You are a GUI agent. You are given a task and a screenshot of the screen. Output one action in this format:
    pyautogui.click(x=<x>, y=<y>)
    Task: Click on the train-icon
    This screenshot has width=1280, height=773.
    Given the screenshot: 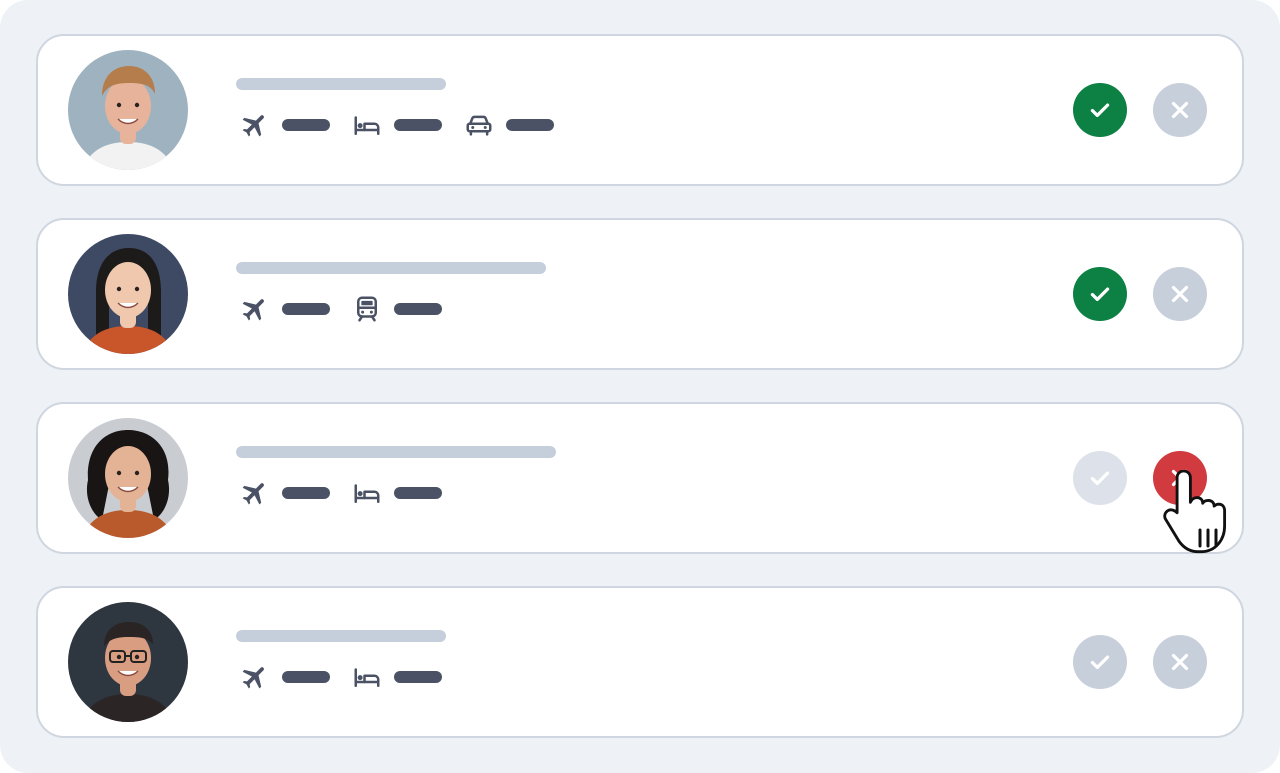 What is the action you would take?
    pyautogui.click(x=367, y=309)
    